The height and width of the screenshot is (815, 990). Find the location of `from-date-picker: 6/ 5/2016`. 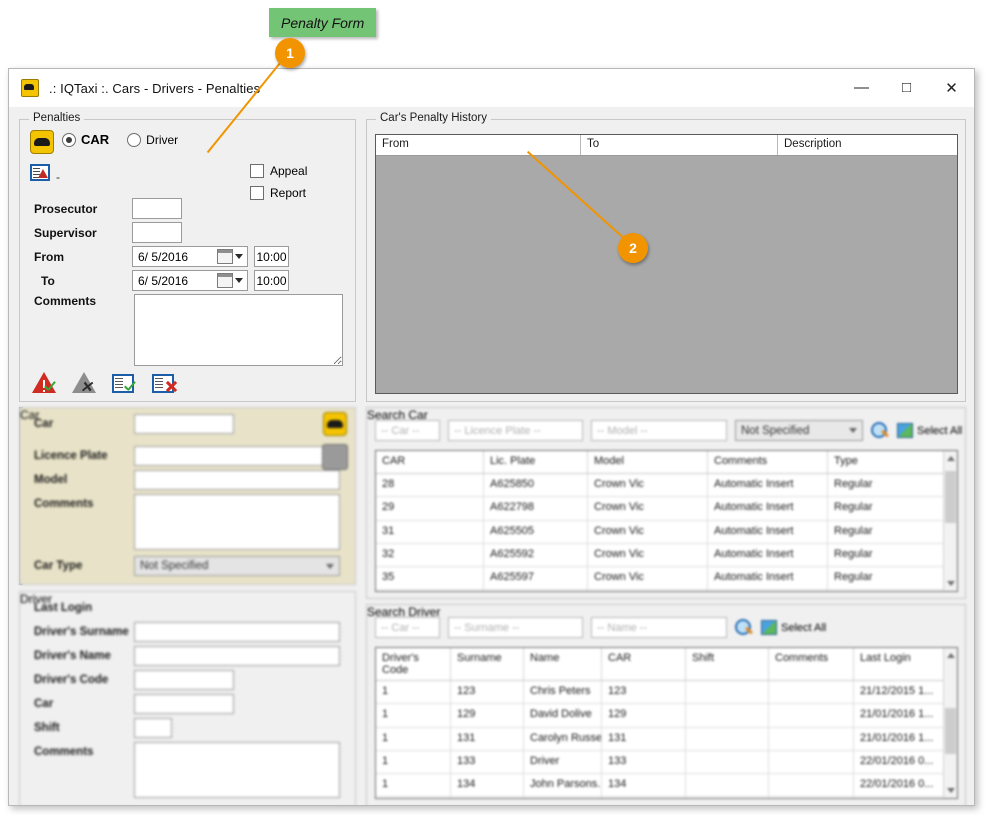

from-date-picker: 6/ 5/2016 is located at coordinates (190, 256).